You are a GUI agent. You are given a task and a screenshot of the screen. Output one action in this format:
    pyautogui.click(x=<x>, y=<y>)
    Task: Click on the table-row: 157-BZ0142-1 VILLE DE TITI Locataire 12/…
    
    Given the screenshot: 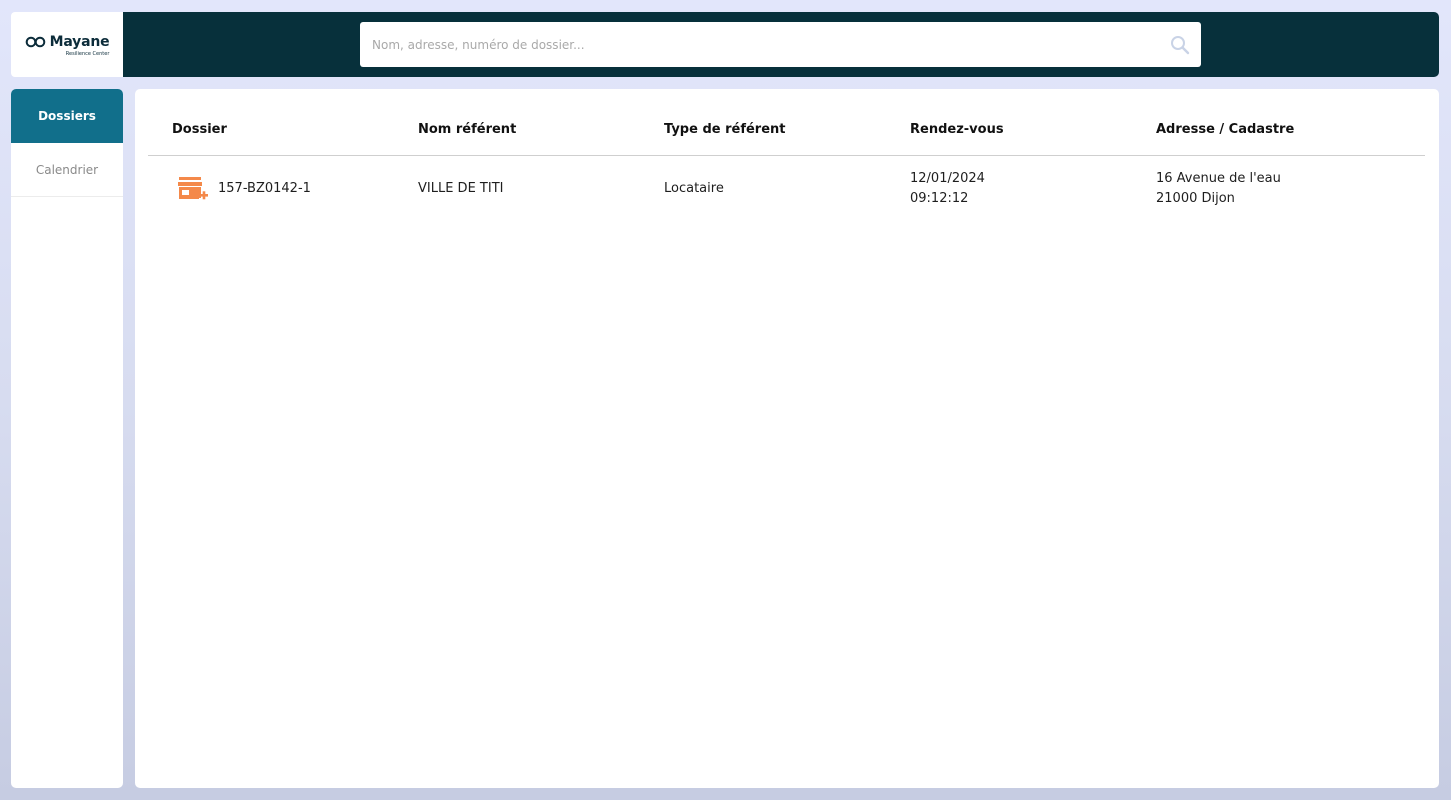 What is the action you would take?
    pyautogui.click(x=786, y=189)
    